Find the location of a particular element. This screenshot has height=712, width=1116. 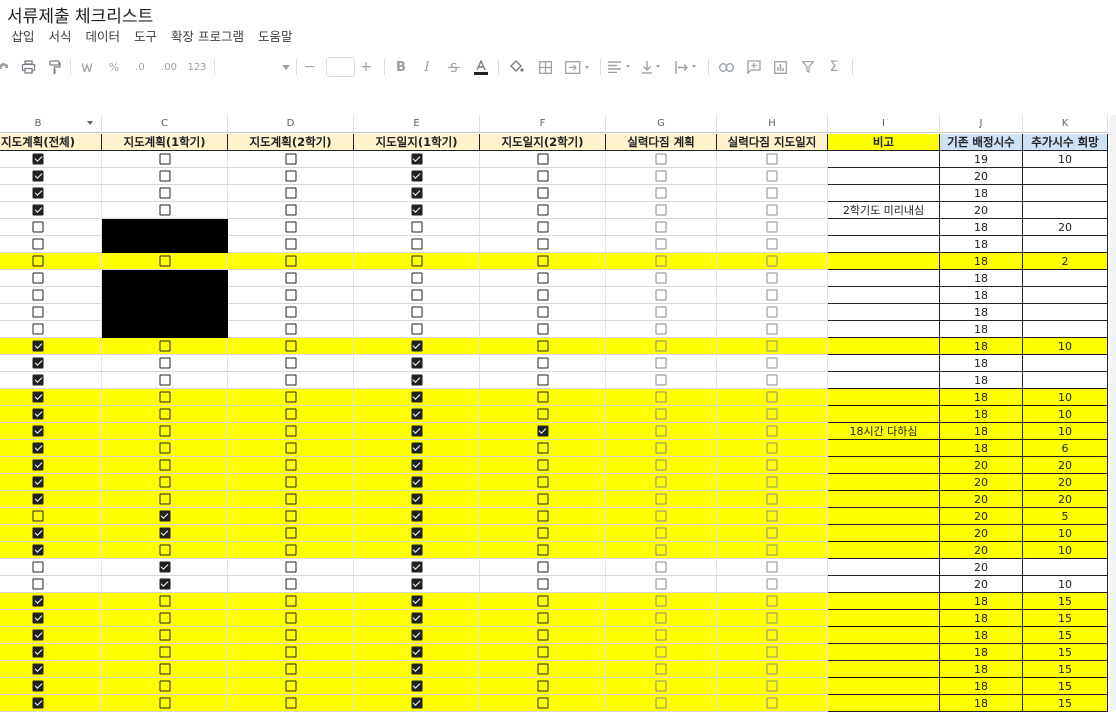

font-dropdown-chevron-icon is located at coordinates (286, 67).